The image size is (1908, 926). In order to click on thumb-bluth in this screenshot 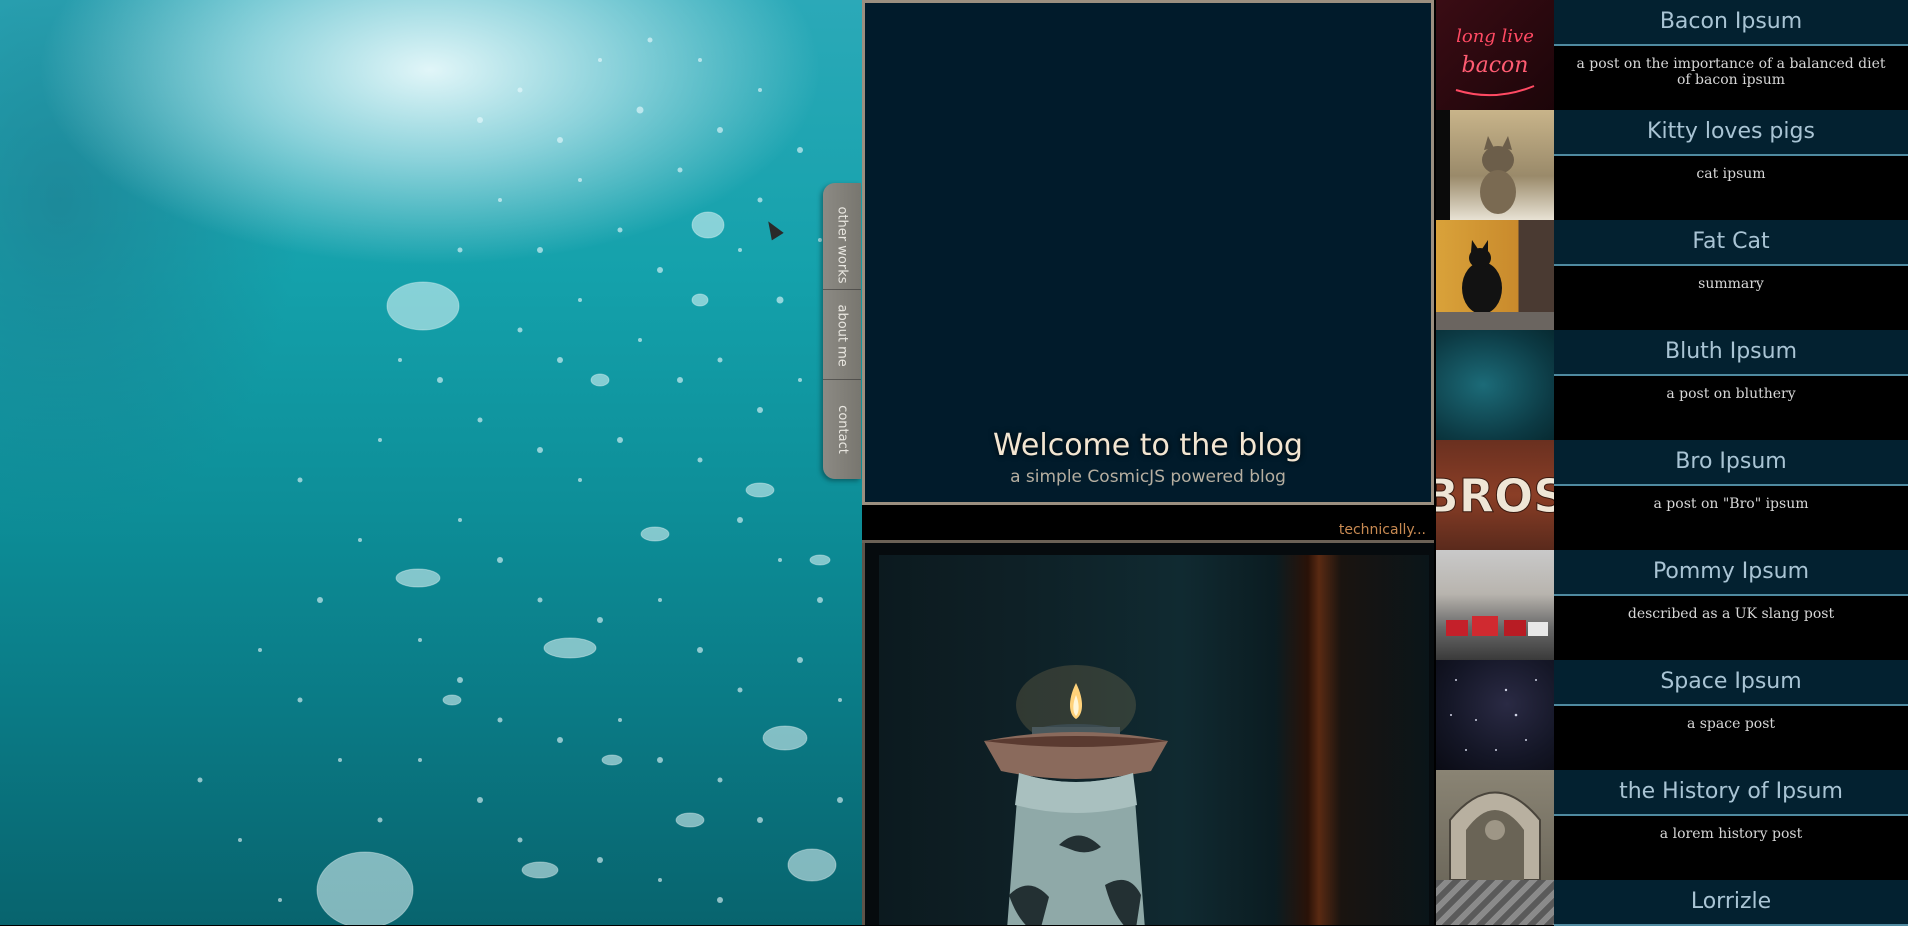, I will do `click(1495, 385)`.